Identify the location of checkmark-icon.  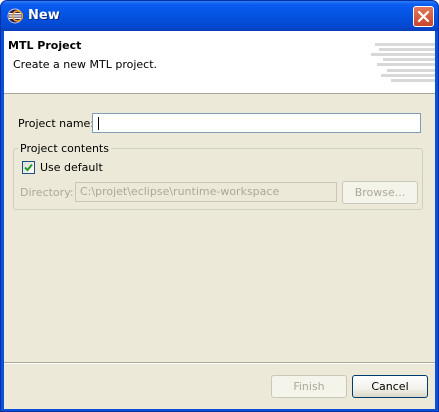
(28, 167).